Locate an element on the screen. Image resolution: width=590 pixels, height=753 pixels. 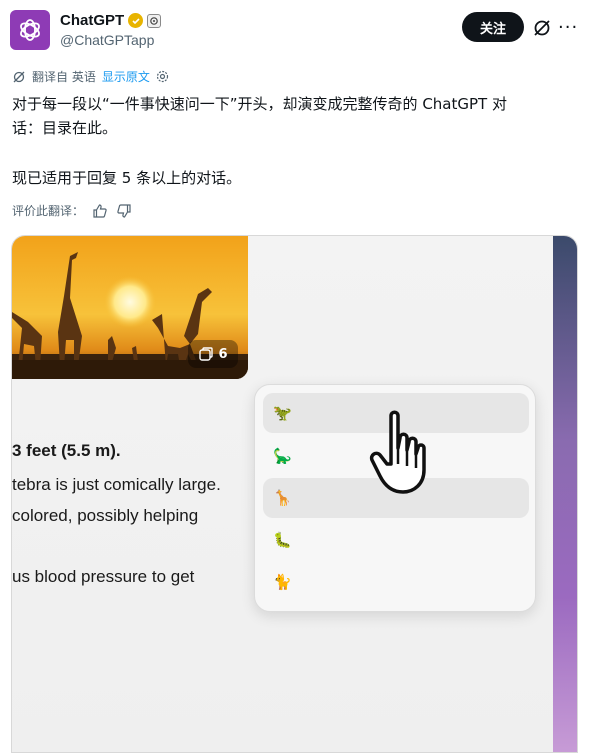
trex-emoji-icon: 🦖 is located at coordinates (282, 413).